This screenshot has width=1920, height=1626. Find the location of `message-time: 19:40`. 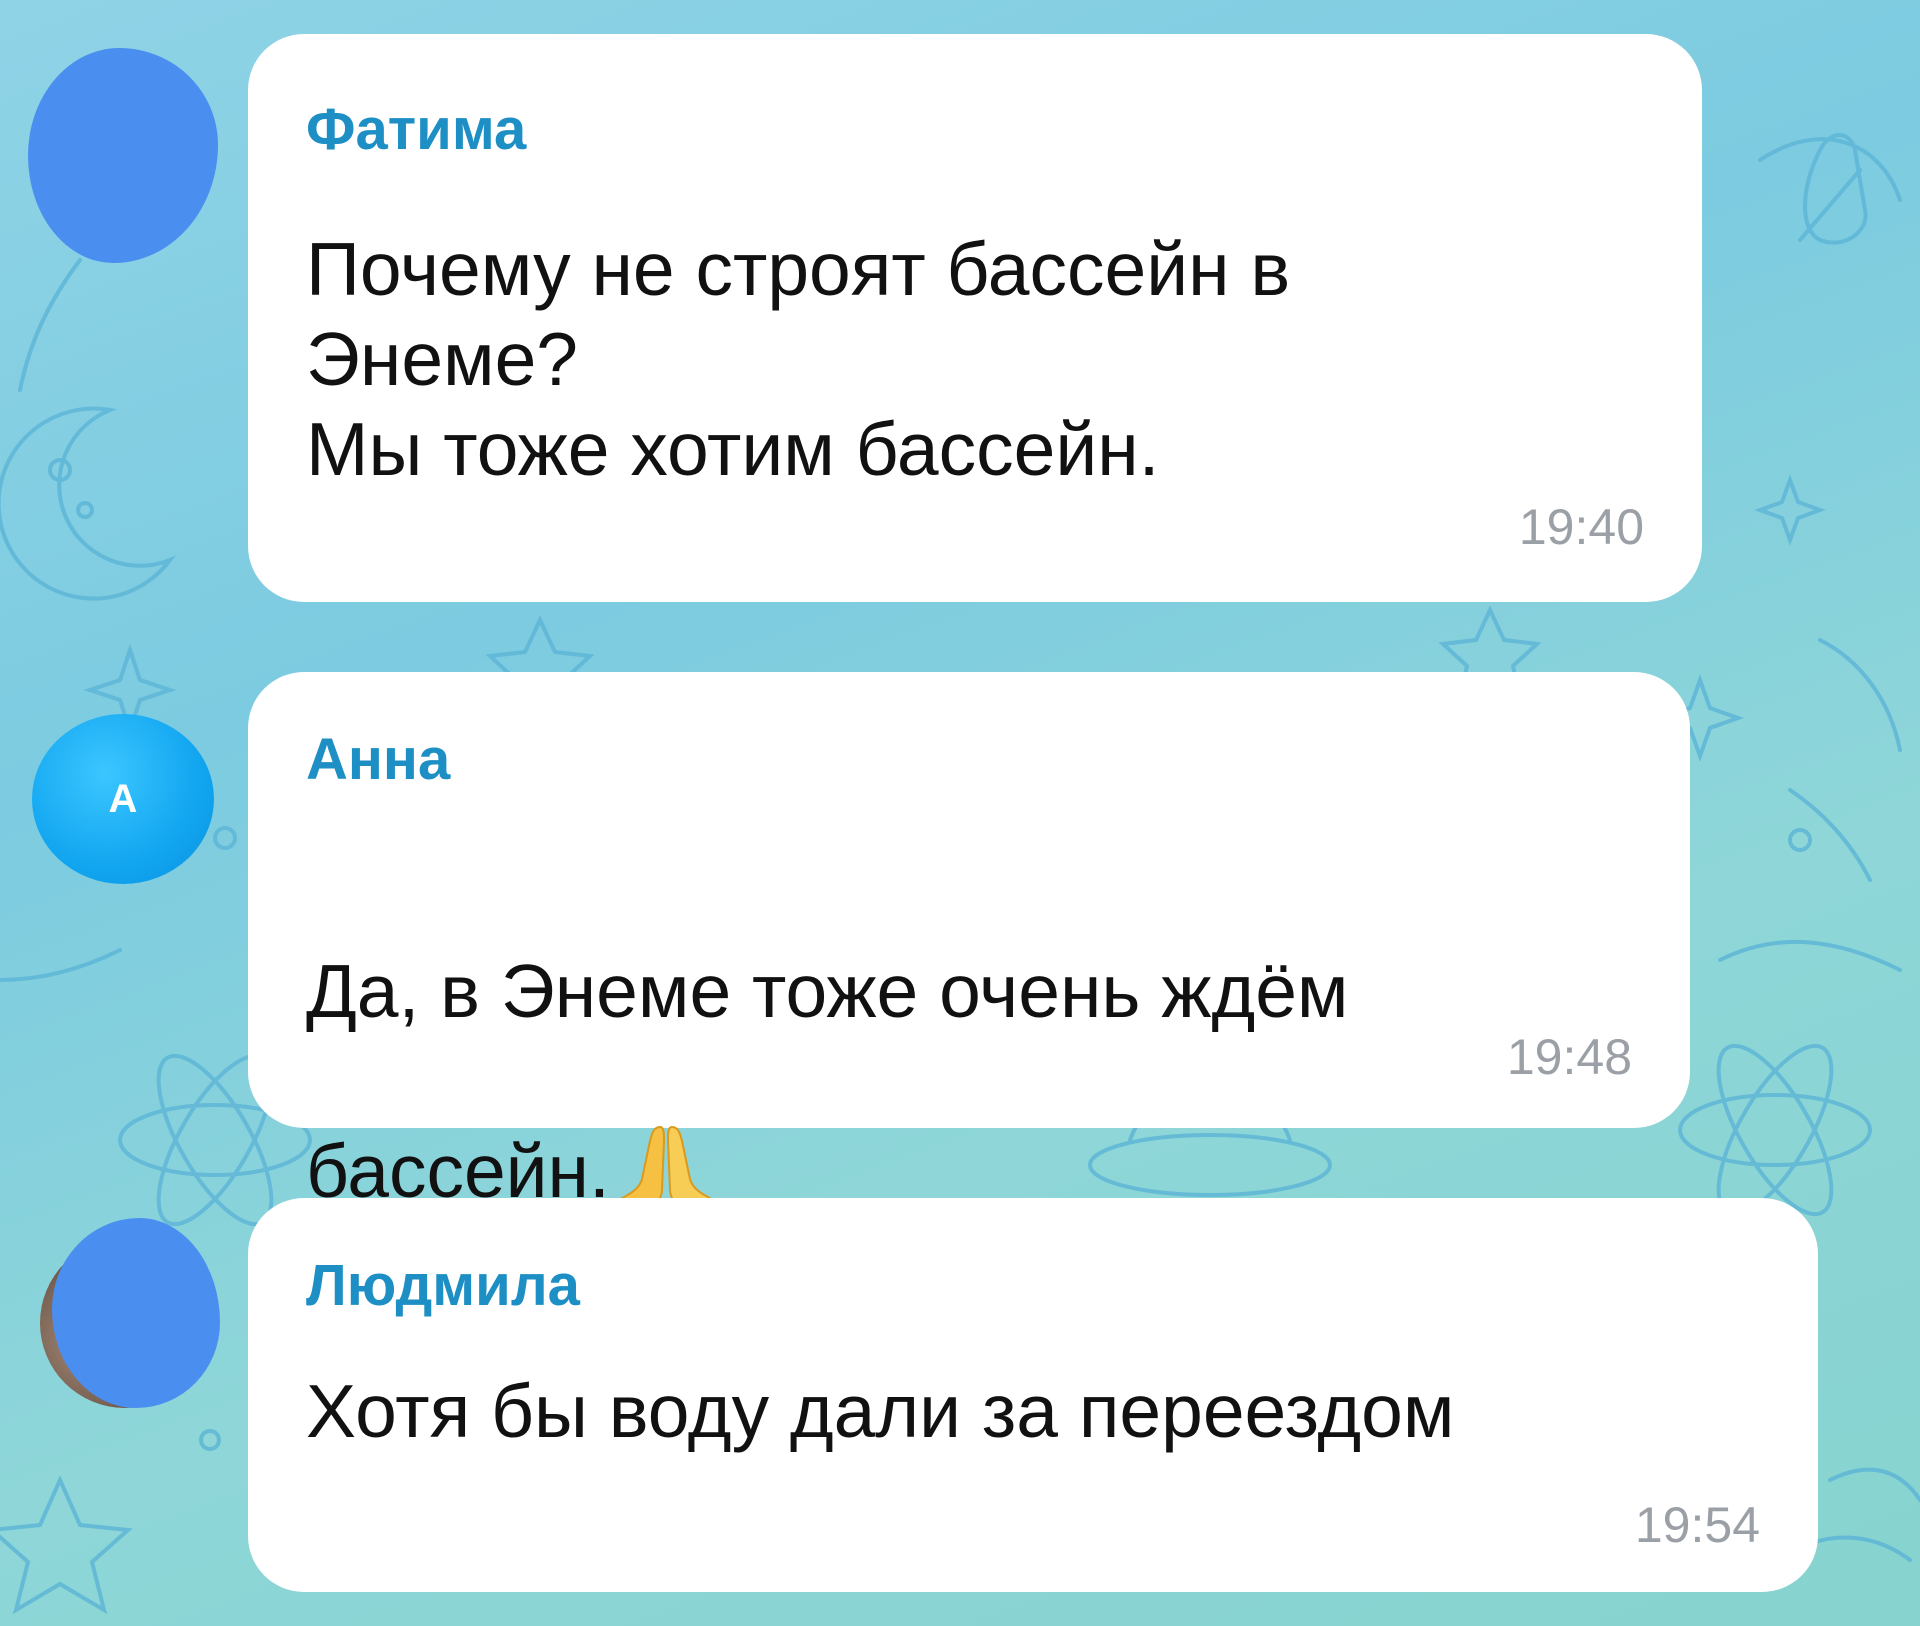

message-time: 19:40 is located at coordinates (1581, 527).